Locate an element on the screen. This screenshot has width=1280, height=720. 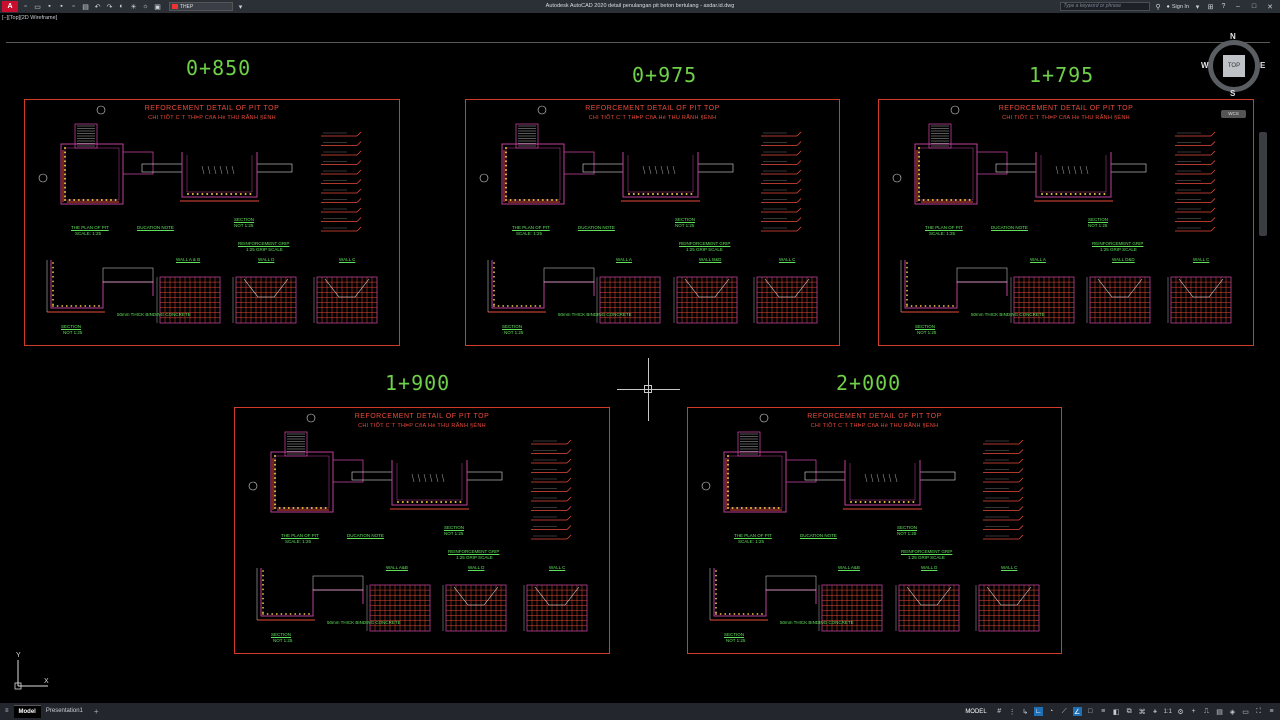
application-menu-button: A is located at coordinates (10, 6).